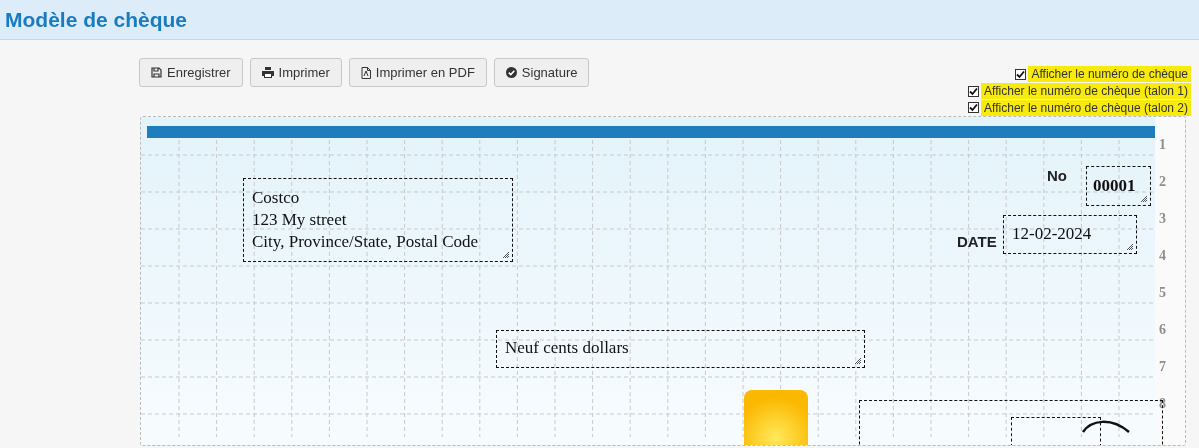 The height and width of the screenshot is (448, 1199). I want to click on toolbar-button: Signature, so click(541, 72).